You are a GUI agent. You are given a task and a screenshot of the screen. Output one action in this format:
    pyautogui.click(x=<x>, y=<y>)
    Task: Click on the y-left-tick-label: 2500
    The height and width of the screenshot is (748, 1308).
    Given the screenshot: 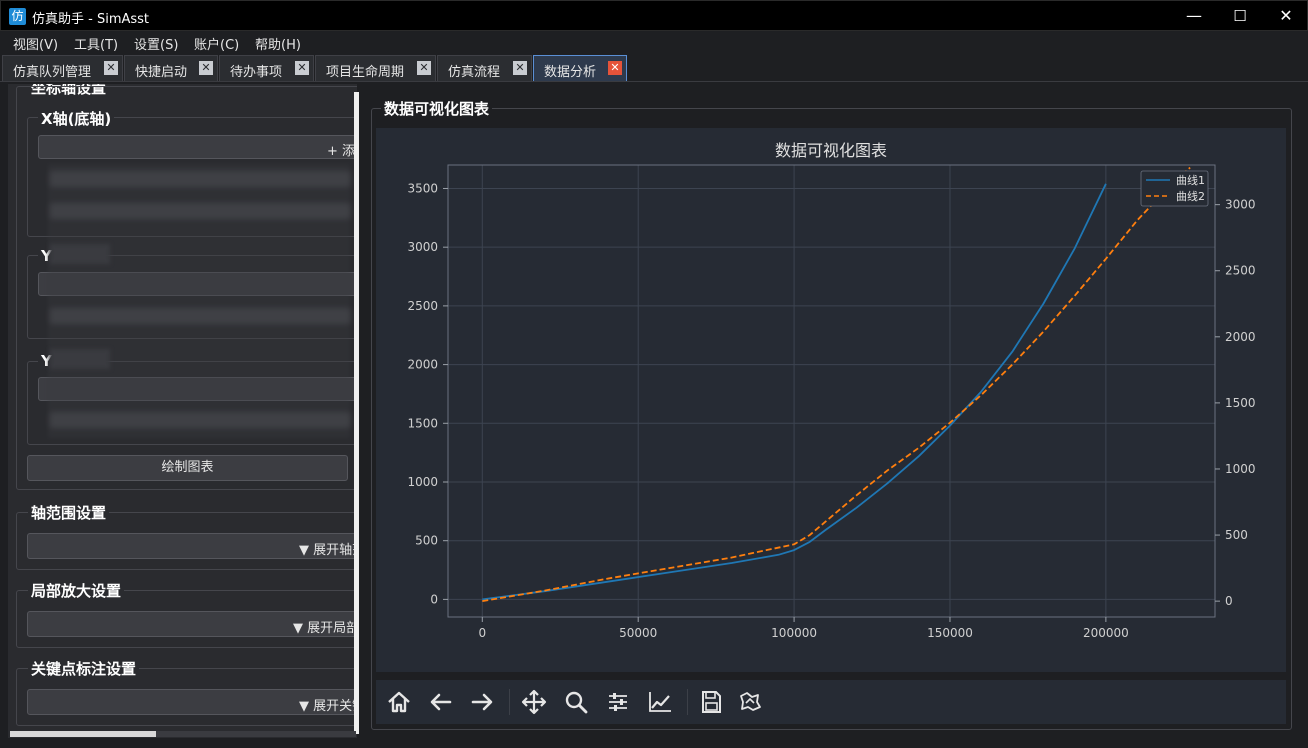 What is the action you would take?
    pyautogui.click(x=422, y=306)
    